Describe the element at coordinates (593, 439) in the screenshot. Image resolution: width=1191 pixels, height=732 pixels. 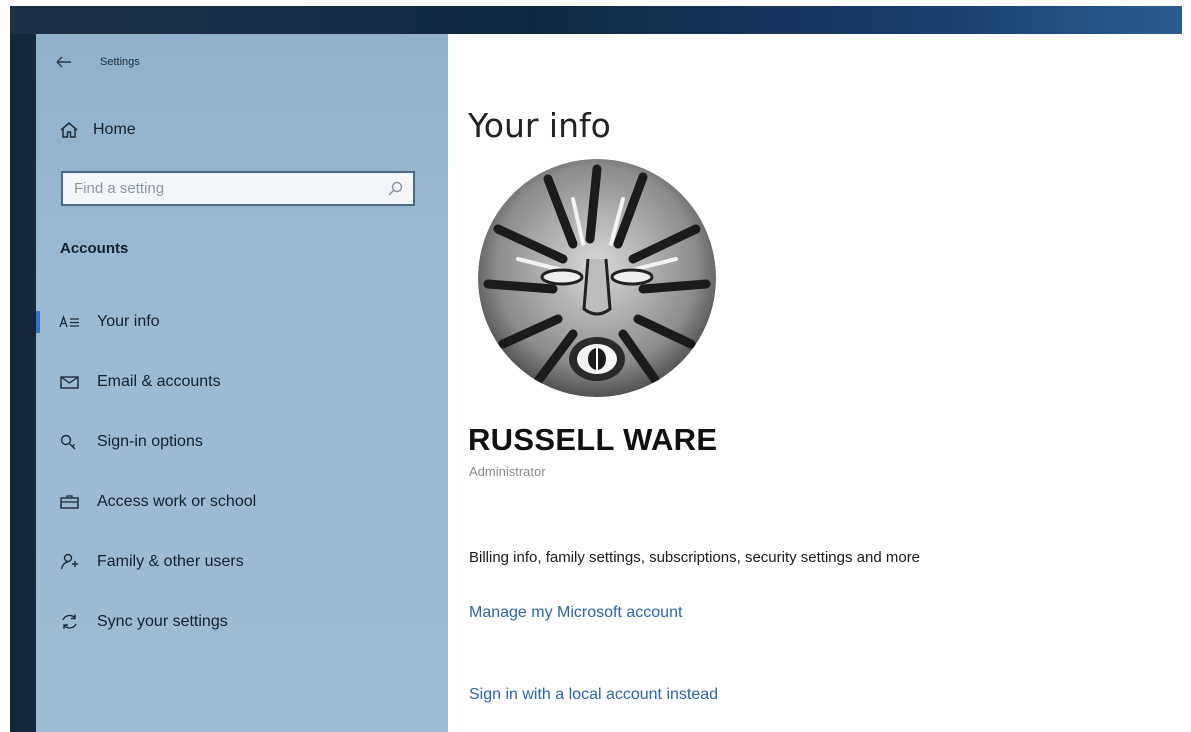
I see `user-name: RUSSELL WARE` at that location.